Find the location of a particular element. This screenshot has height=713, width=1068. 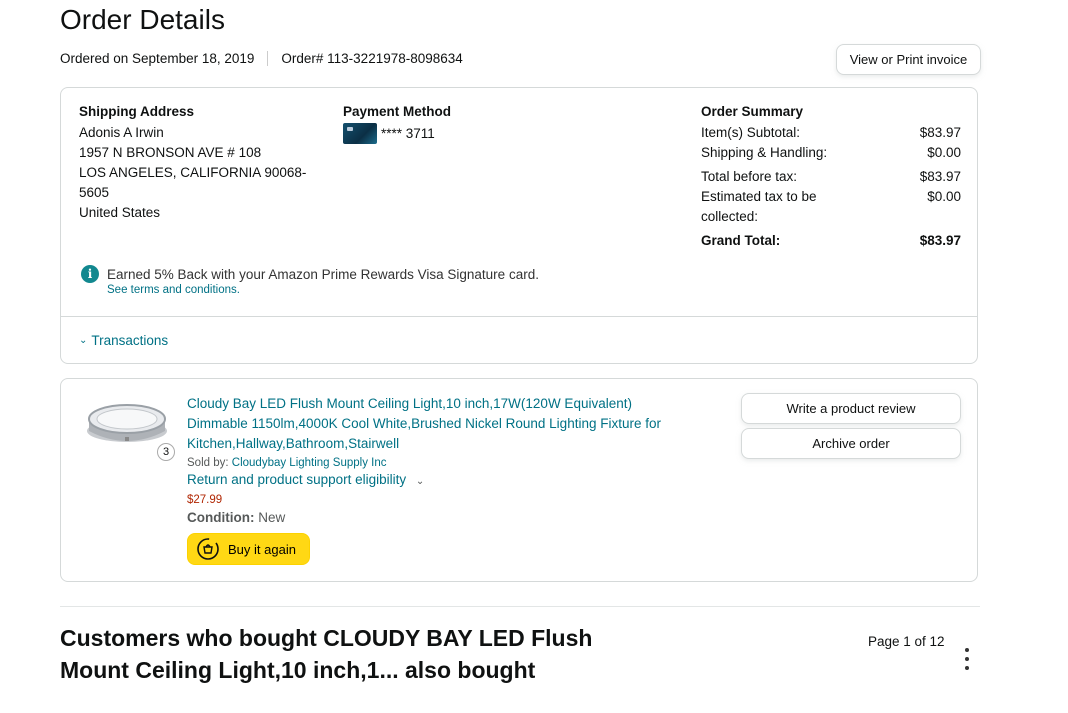

summary-grand-total-row: Grand Total: $83.97 is located at coordinates (831, 241).